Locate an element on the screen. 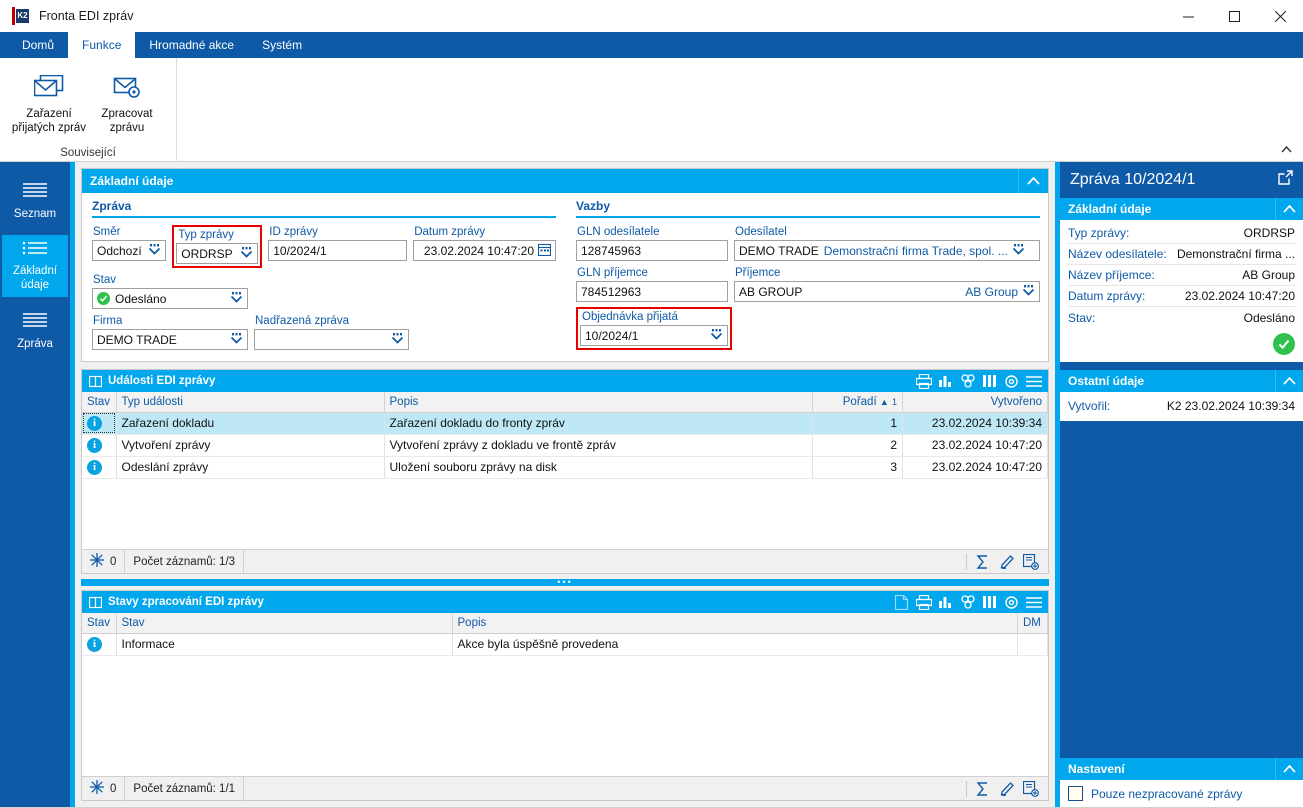 The width and height of the screenshot is (1303, 808). row-vytvoreno: 23.02.2024 10:39:34 is located at coordinates (975, 423).